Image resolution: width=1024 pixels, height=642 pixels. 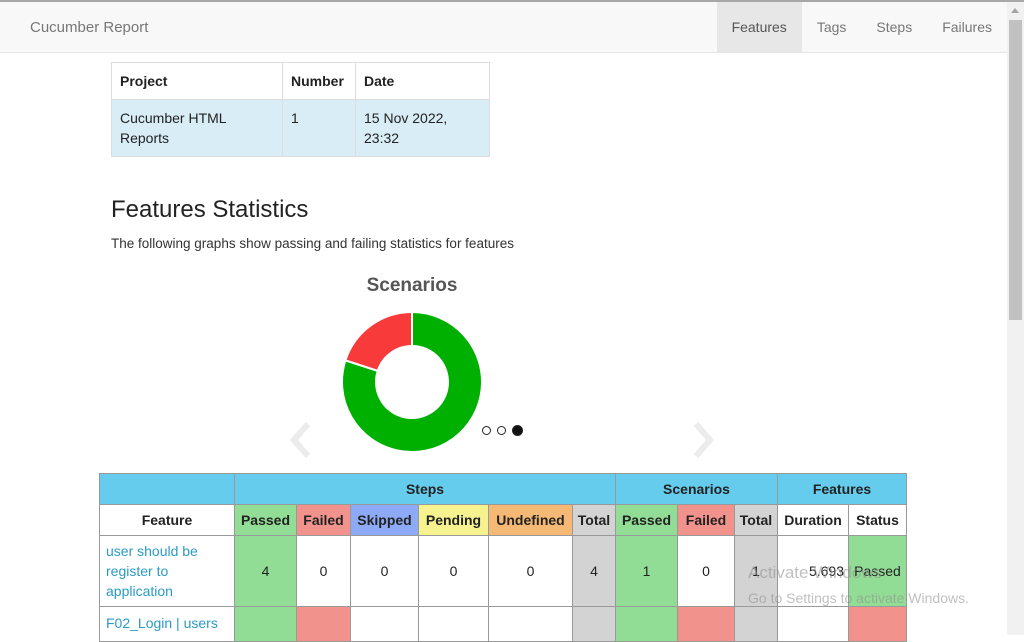 I want to click on steps-undefined-cell: 0, so click(x=530, y=571).